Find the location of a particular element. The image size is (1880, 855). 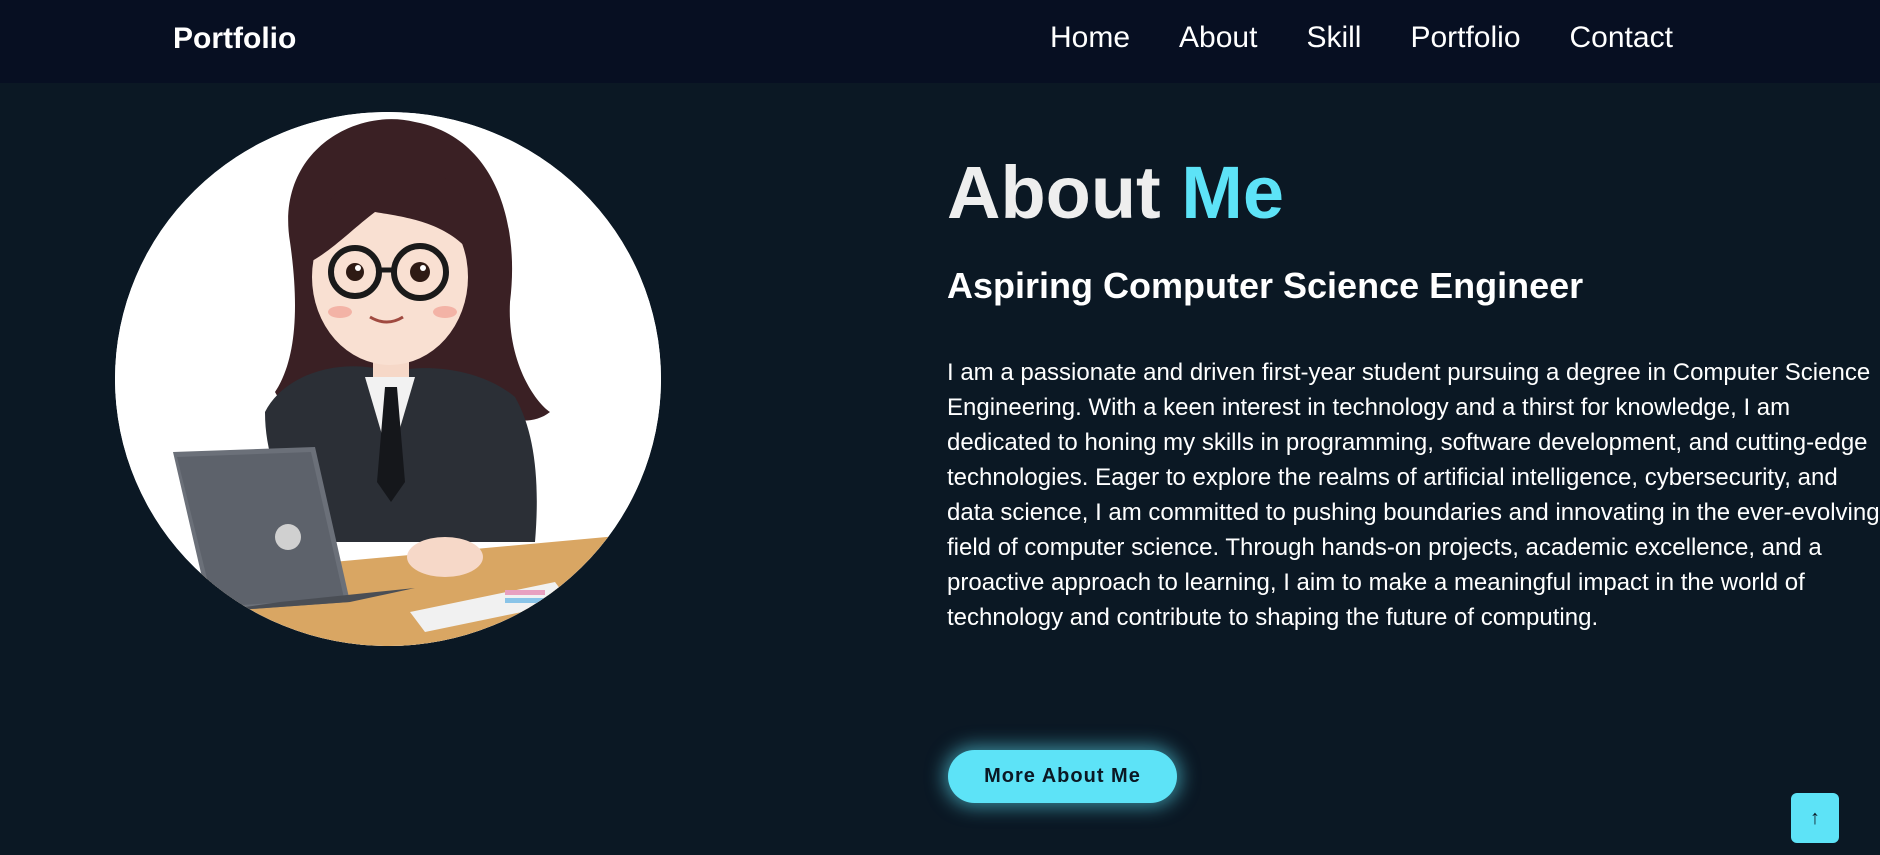

nav-about: About is located at coordinates (1218, 38).